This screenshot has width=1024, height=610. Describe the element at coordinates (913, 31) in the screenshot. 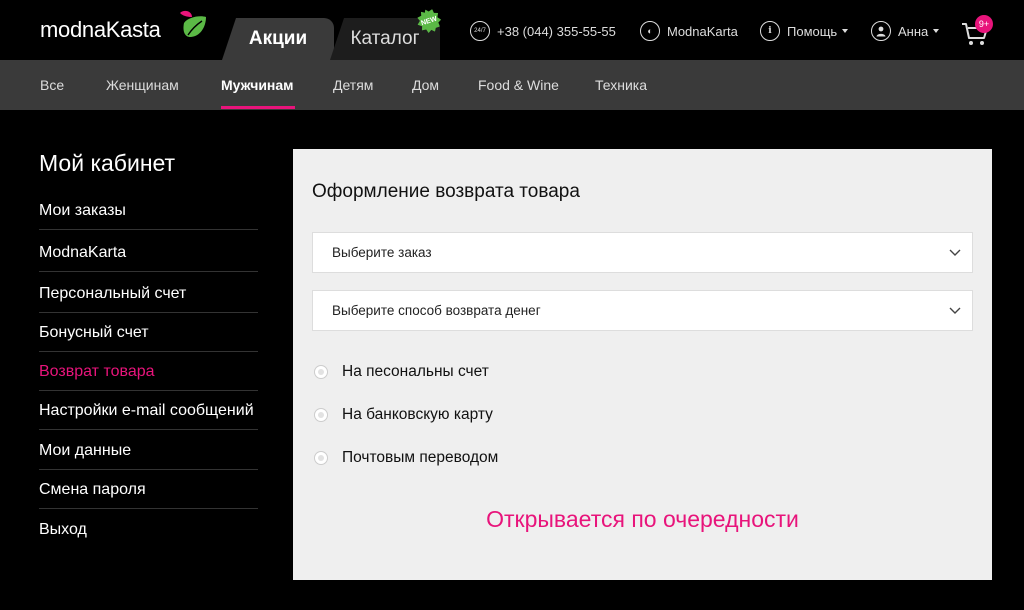

I see `user-name: Анна` at that location.